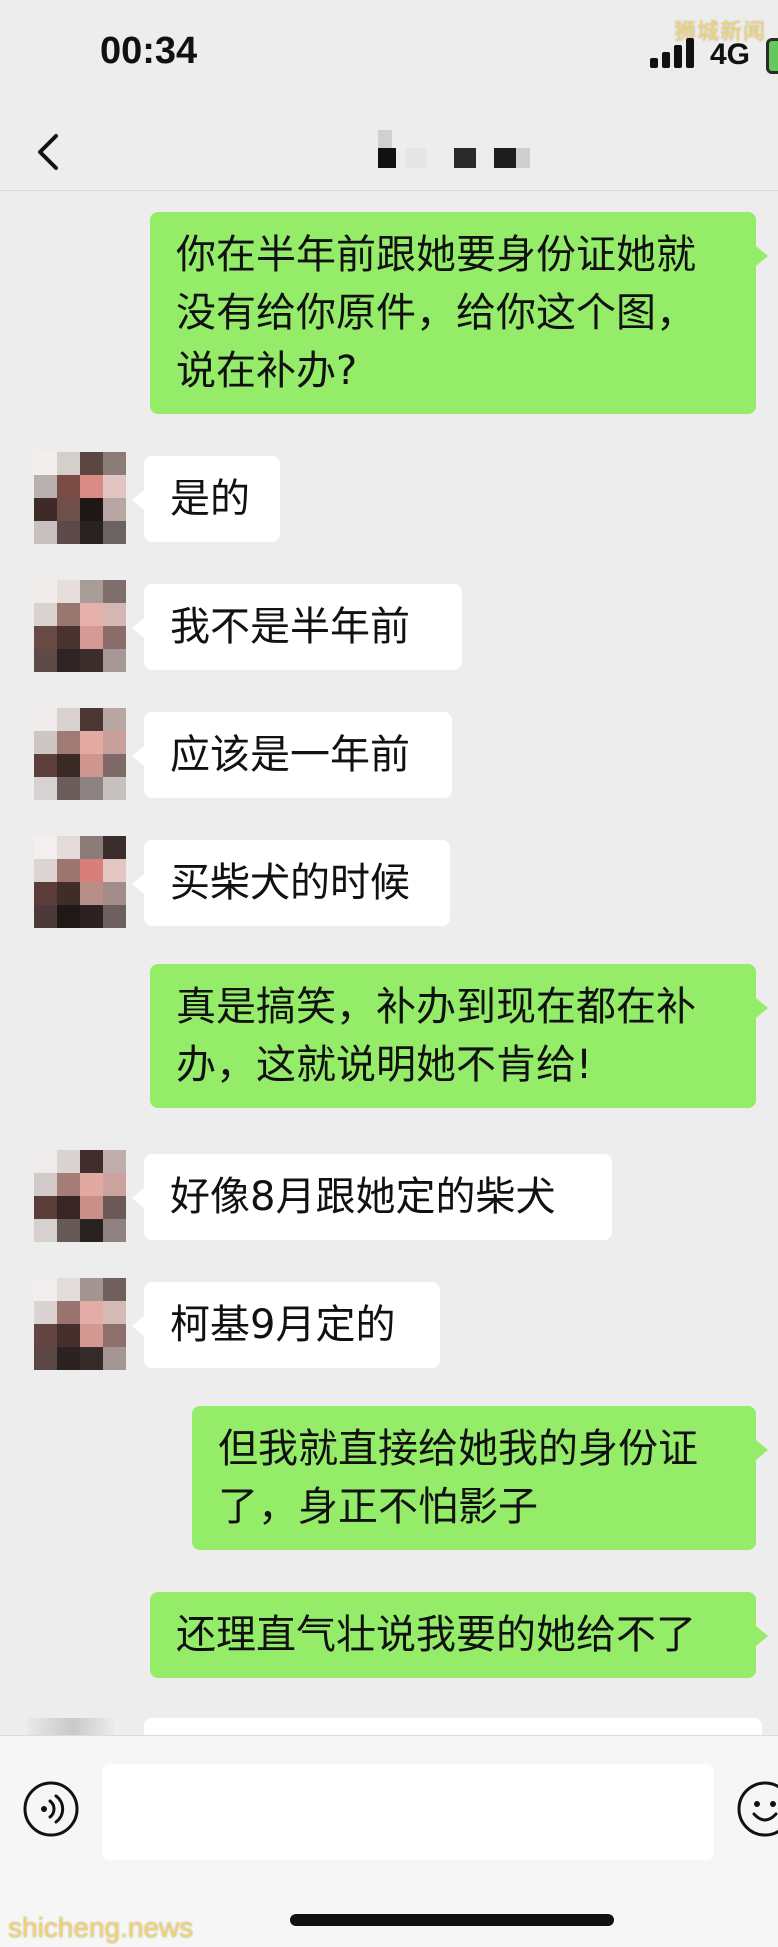 This screenshot has height=1947, width=778. I want to click on status-time: 00:34, so click(149, 51).